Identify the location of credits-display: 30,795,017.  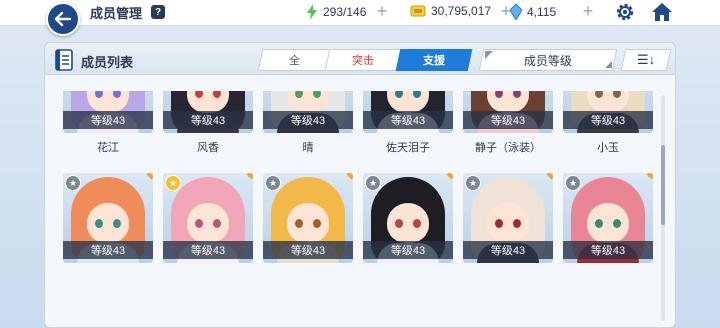
(450, 11).